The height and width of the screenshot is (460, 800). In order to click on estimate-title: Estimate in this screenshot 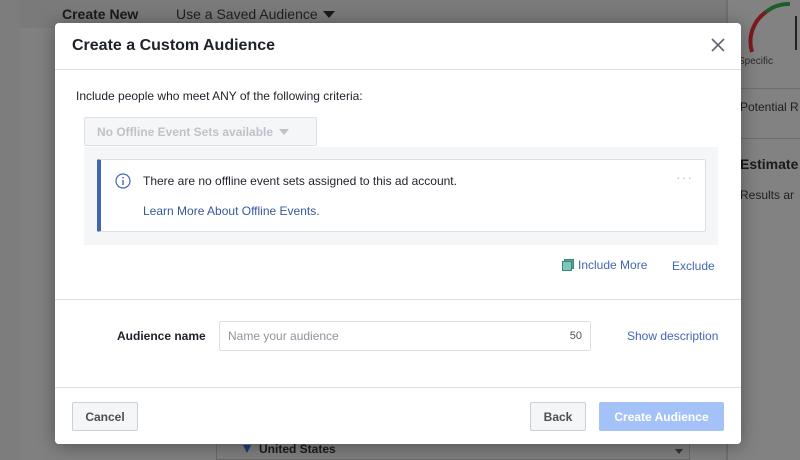, I will do `click(769, 164)`.